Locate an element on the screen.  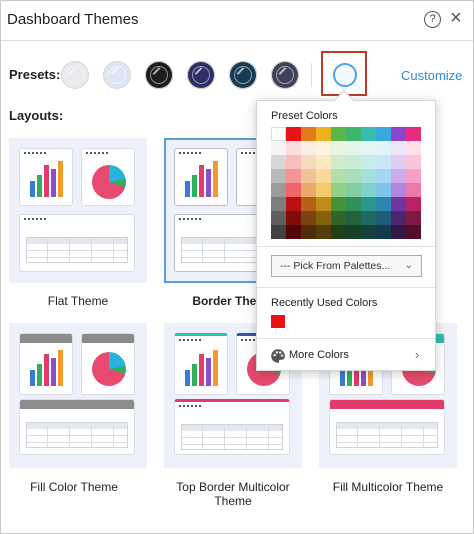
close-icon: × is located at coordinates (456, 18).